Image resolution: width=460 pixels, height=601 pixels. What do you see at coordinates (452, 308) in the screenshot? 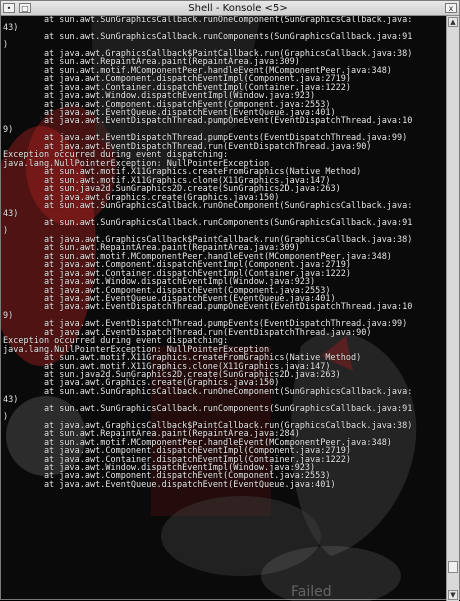
I see `vertical-scrollbar: ▲ ▼` at bounding box center [452, 308].